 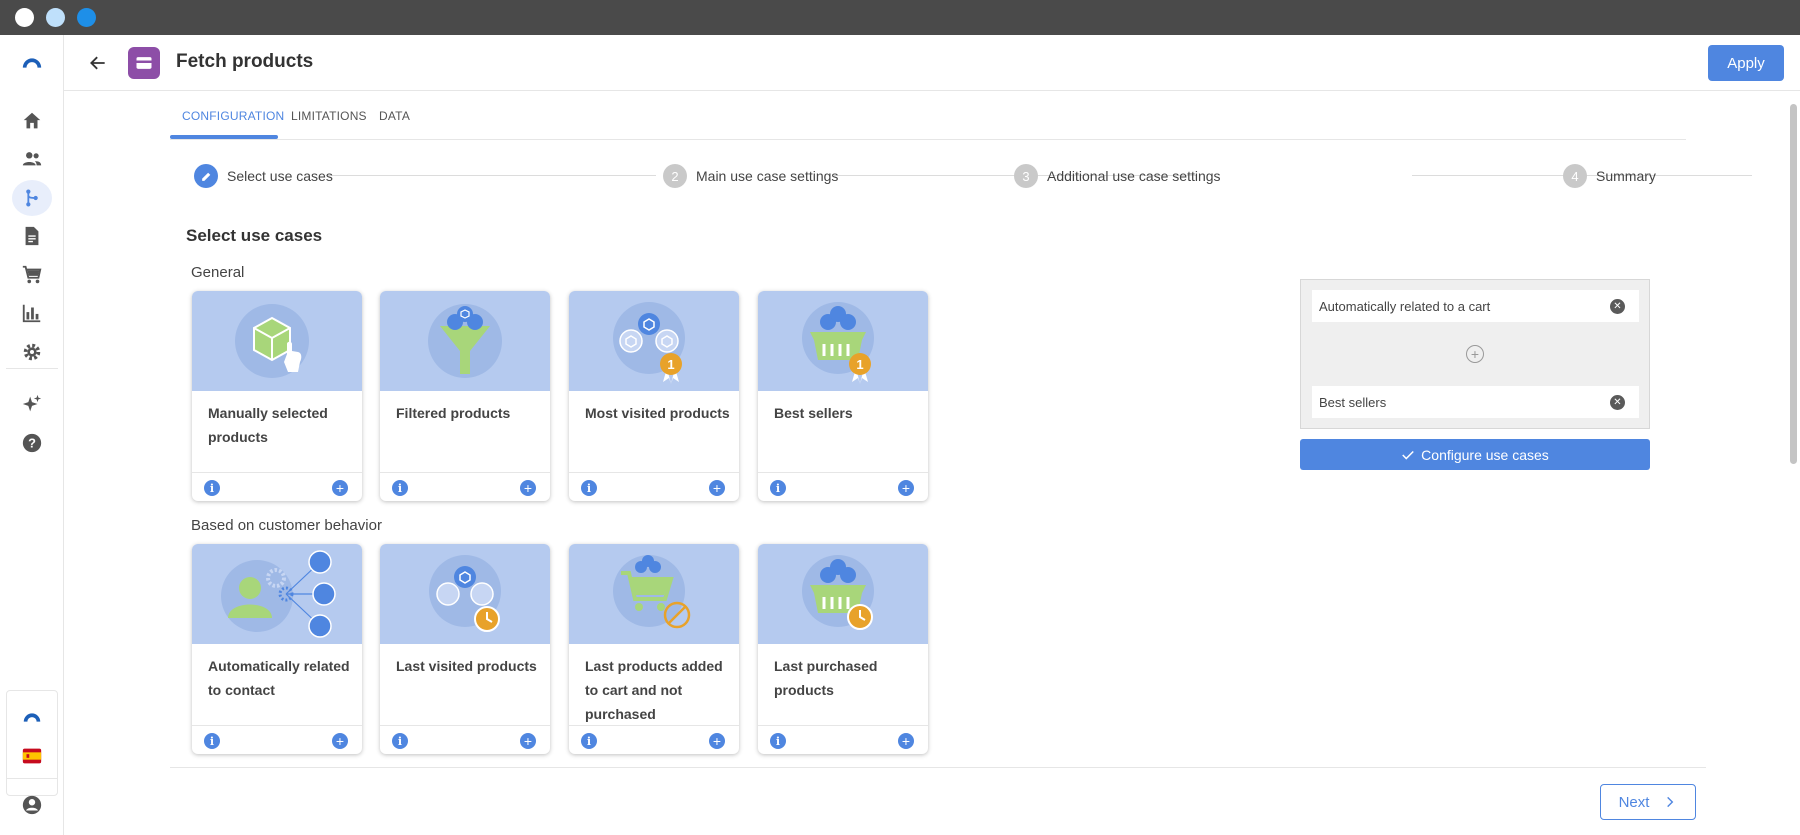 I want to click on manual-products-illustration, so click(x=277, y=341).